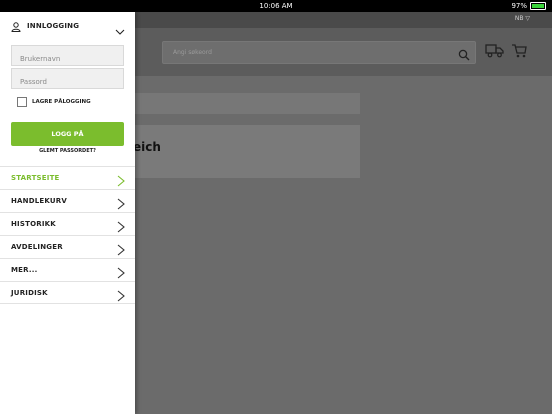 The image size is (552, 414). What do you see at coordinates (247, 103) in the screenshot?
I see `content-strip` at bounding box center [247, 103].